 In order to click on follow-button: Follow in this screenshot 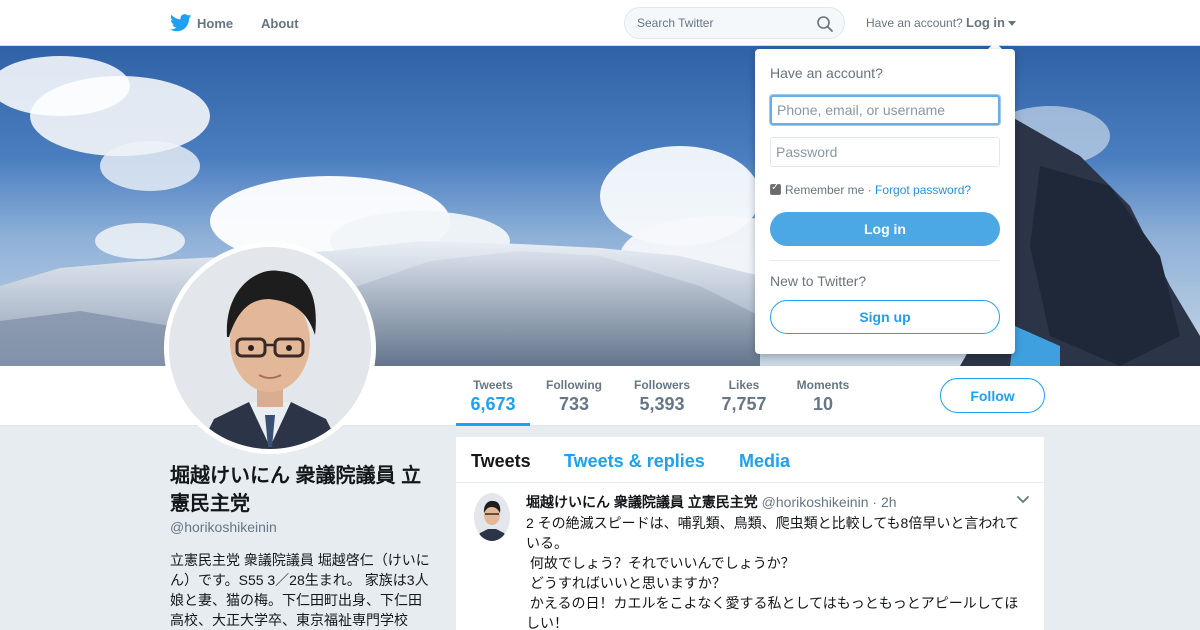, I will do `click(992, 395)`.